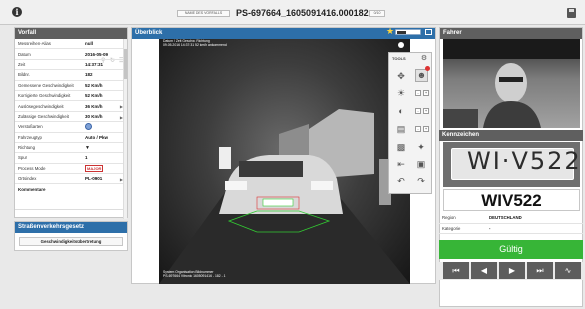  I want to click on first-icon: ⏮, so click(456, 270).